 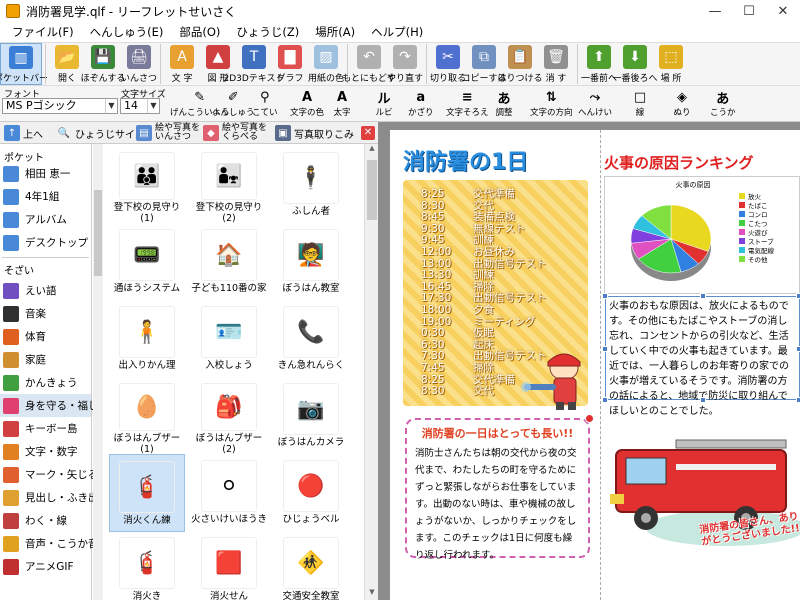 What do you see at coordinates (384, 103) in the screenshot?
I see `ruby-tool: ルルビ` at bounding box center [384, 103].